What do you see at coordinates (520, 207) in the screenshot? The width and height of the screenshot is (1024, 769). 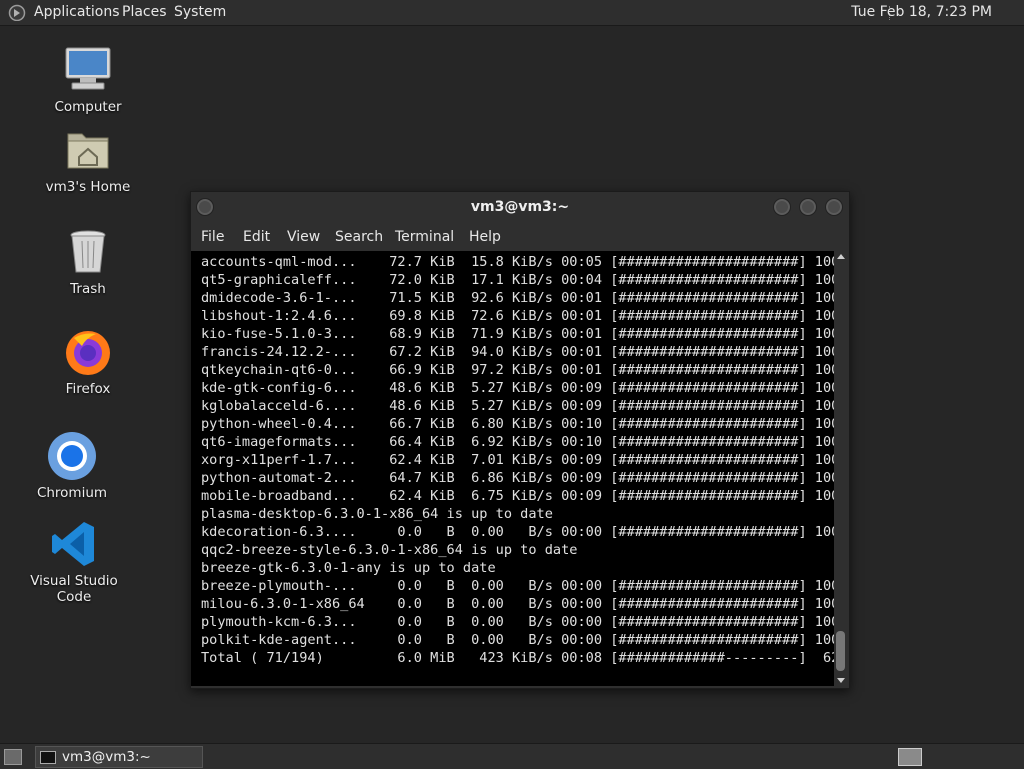 I see `window-title: vm3@vm3:~` at bounding box center [520, 207].